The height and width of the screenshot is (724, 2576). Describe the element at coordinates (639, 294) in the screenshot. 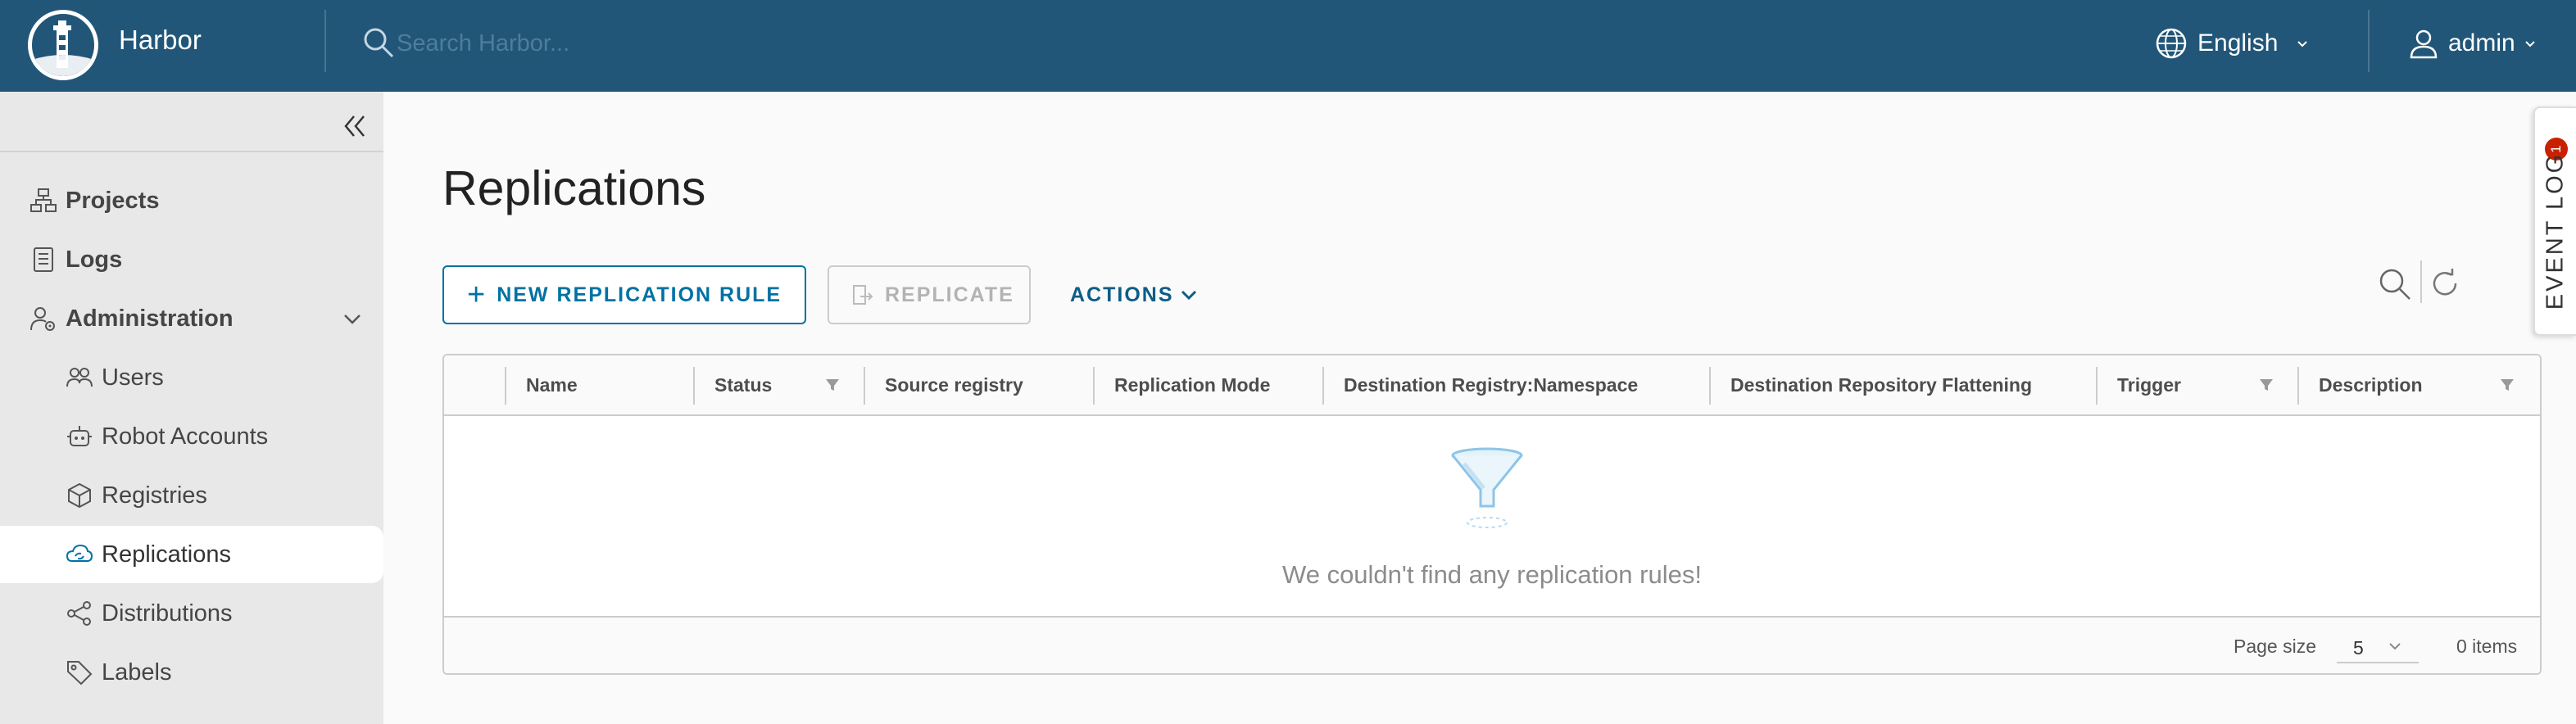

I see `new-replication-rule-label: NEW REPLICATION RULE` at that location.